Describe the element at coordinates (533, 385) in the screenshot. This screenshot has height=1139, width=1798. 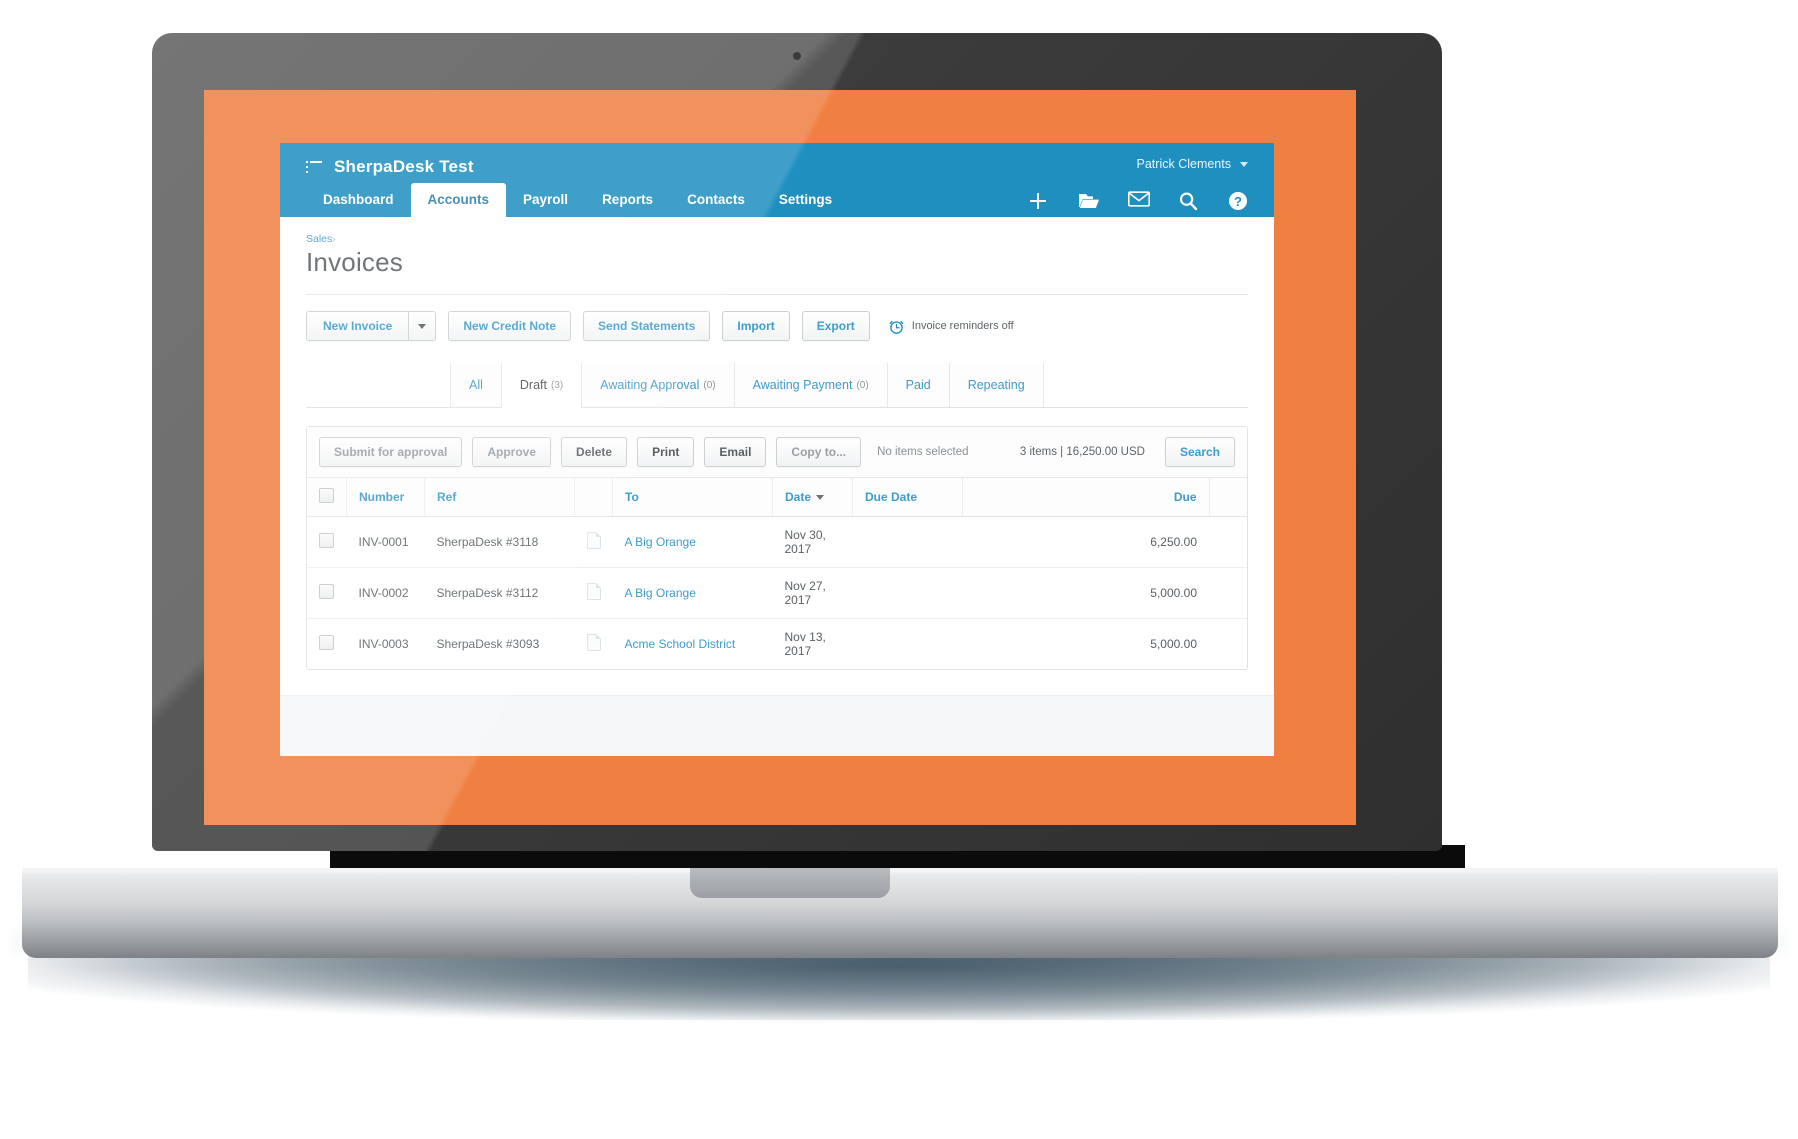
I see `tab-label: Draft` at that location.